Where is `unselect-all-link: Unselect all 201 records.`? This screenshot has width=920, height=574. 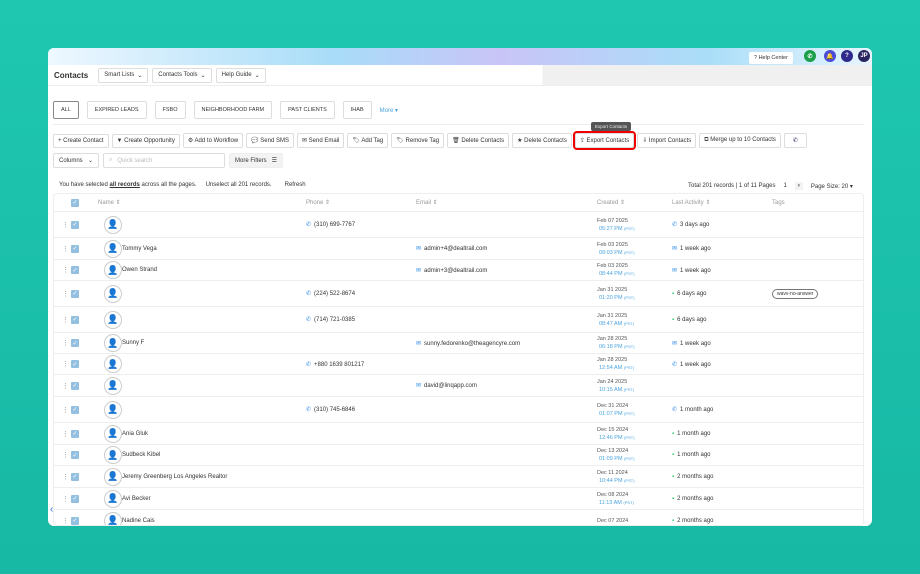 unselect-all-link: Unselect all 201 records. is located at coordinates (239, 185).